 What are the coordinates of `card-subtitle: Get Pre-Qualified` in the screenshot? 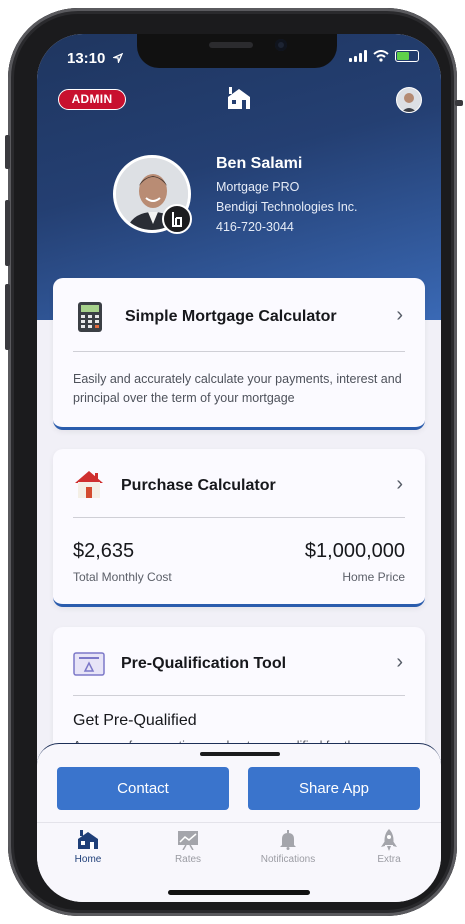 It's located at (135, 720).